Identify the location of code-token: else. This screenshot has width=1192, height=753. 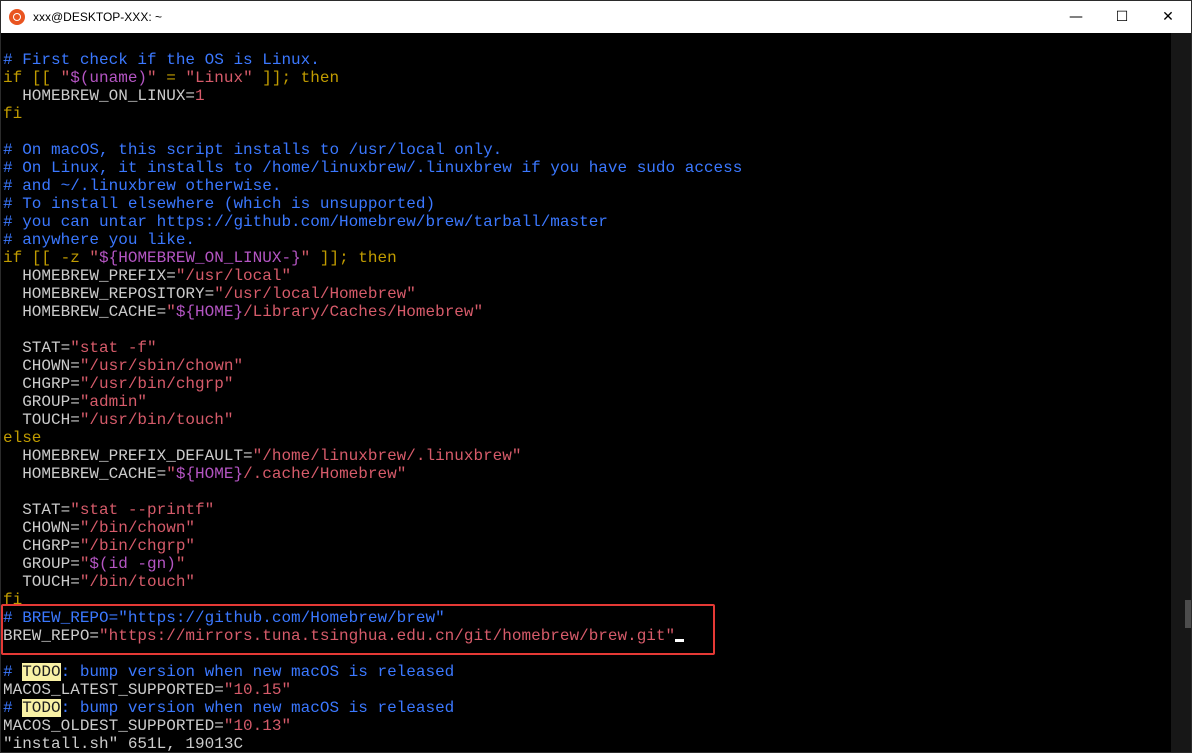
(22, 438).